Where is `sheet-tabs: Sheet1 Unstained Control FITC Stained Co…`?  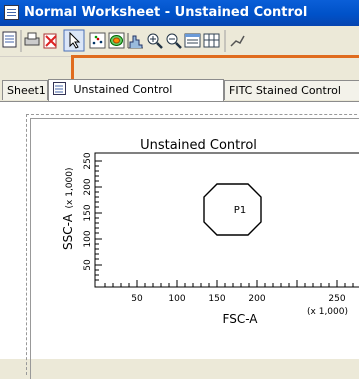
sheet-tabs: Sheet1 Unstained Control FITC Stained Co… is located at coordinates (179, 90).